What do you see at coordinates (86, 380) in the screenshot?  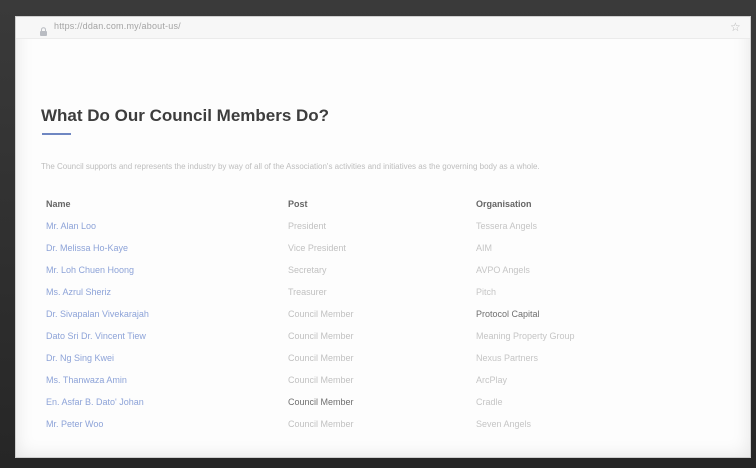 I see `member-name-link: Ms. Thanwaza Amin` at bounding box center [86, 380].